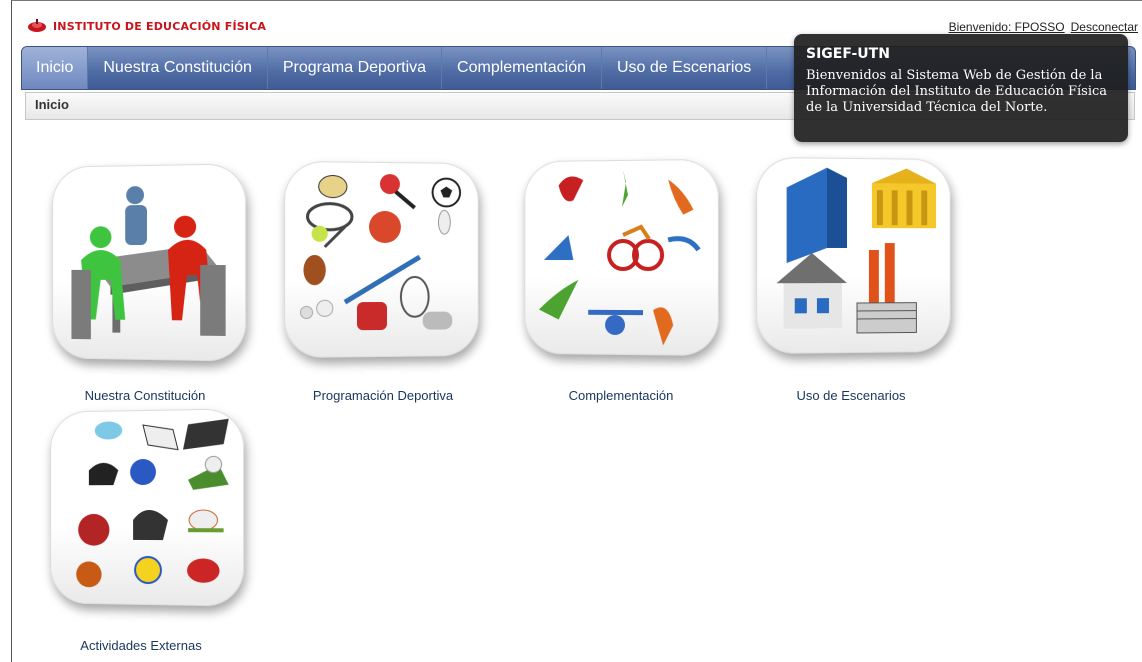 This screenshot has height=662, width=1142. Describe the element at coordinates (685, 68) in the screenshot. I see `nav-item-uso-de-escenarios: Uso de Escenarios` at that location.